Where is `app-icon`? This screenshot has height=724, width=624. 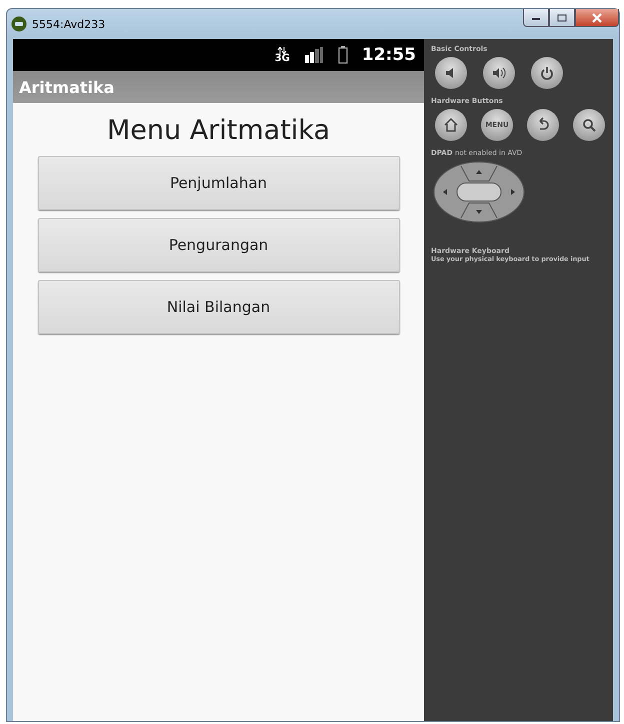
app-icon is located at coordinates (19, 24).